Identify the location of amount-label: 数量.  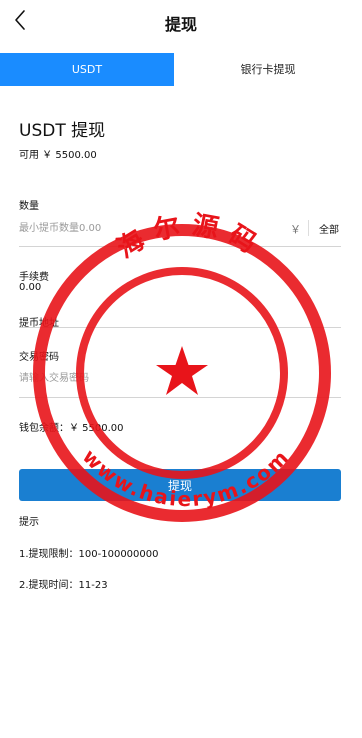
(29, 206).